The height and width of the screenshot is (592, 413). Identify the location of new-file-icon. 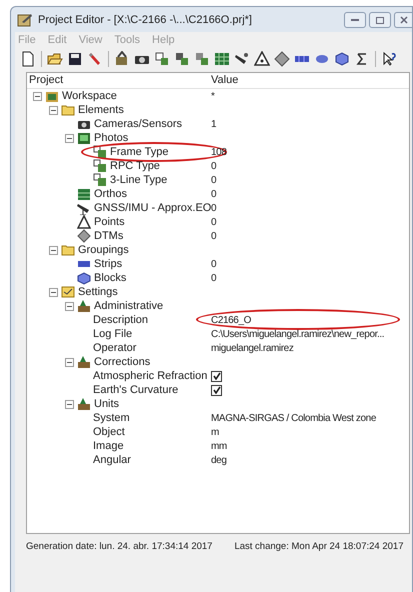
(28, 59).